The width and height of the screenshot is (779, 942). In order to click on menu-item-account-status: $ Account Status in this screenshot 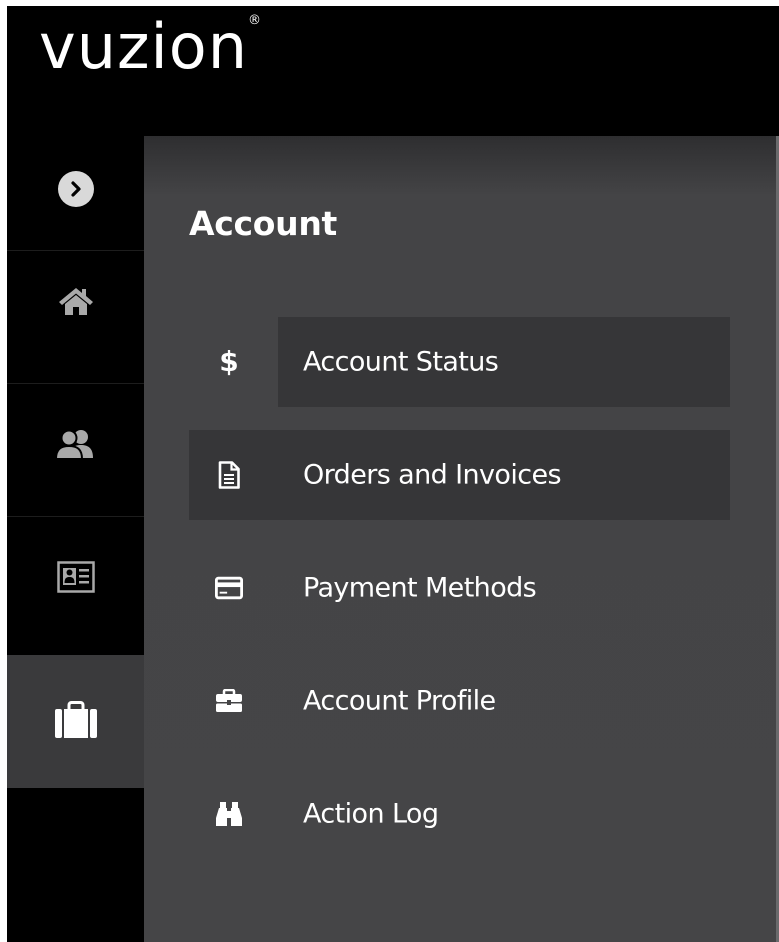, I will do `click(459, 362)`.